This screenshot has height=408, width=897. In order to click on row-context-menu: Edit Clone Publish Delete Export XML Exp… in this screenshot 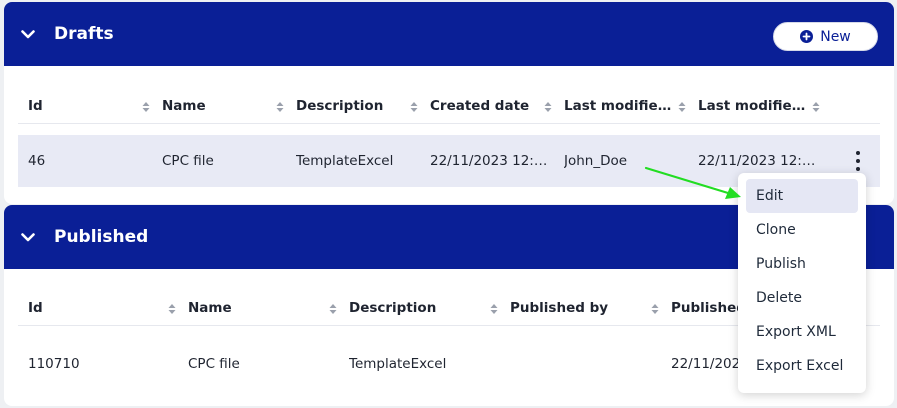, I will do `click(802, 283)`.